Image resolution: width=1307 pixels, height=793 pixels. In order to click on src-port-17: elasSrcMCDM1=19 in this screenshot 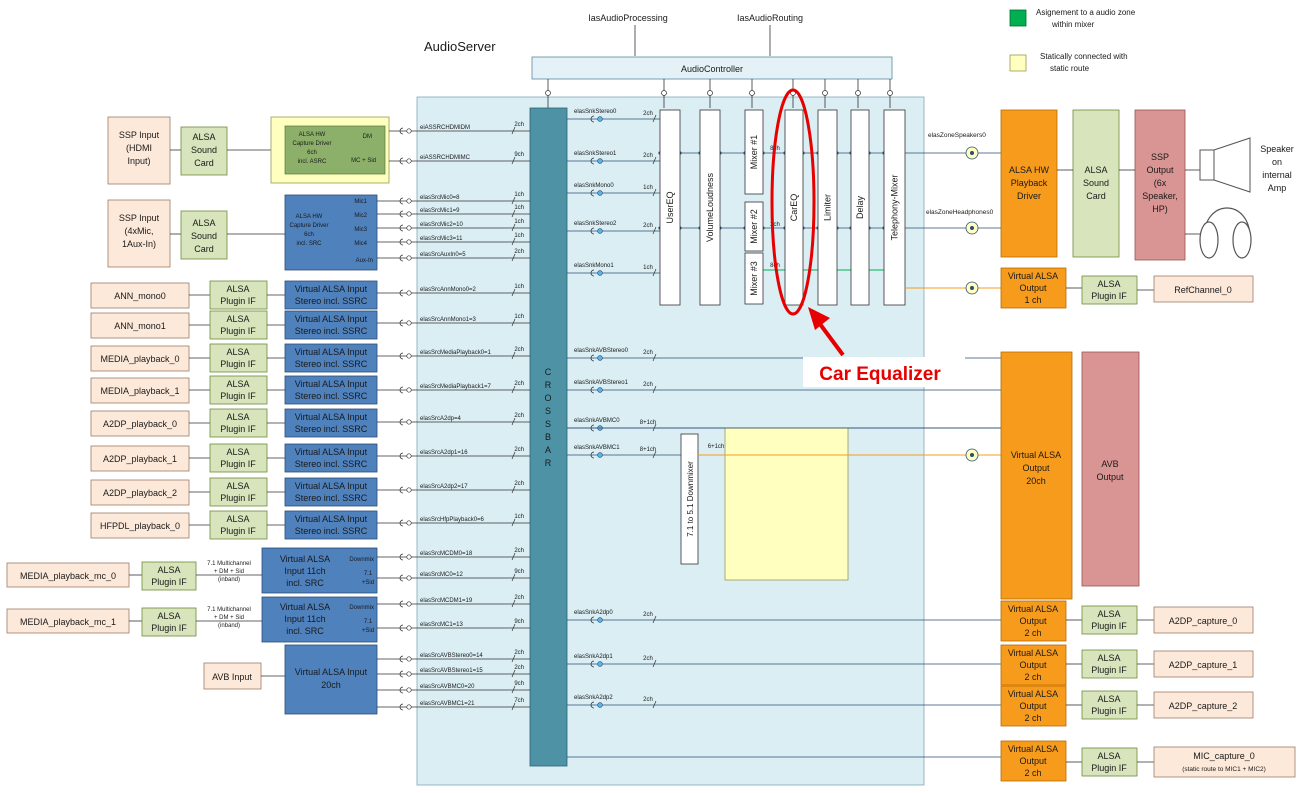, I will do `click(446, 601)`.